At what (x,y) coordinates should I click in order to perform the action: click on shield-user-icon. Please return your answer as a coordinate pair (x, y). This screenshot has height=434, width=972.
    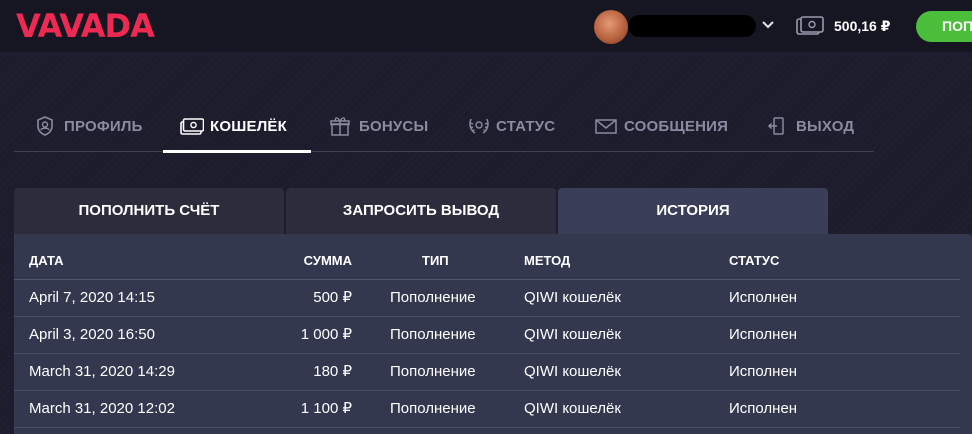
    Looking at the image, I should click on (45, 126).